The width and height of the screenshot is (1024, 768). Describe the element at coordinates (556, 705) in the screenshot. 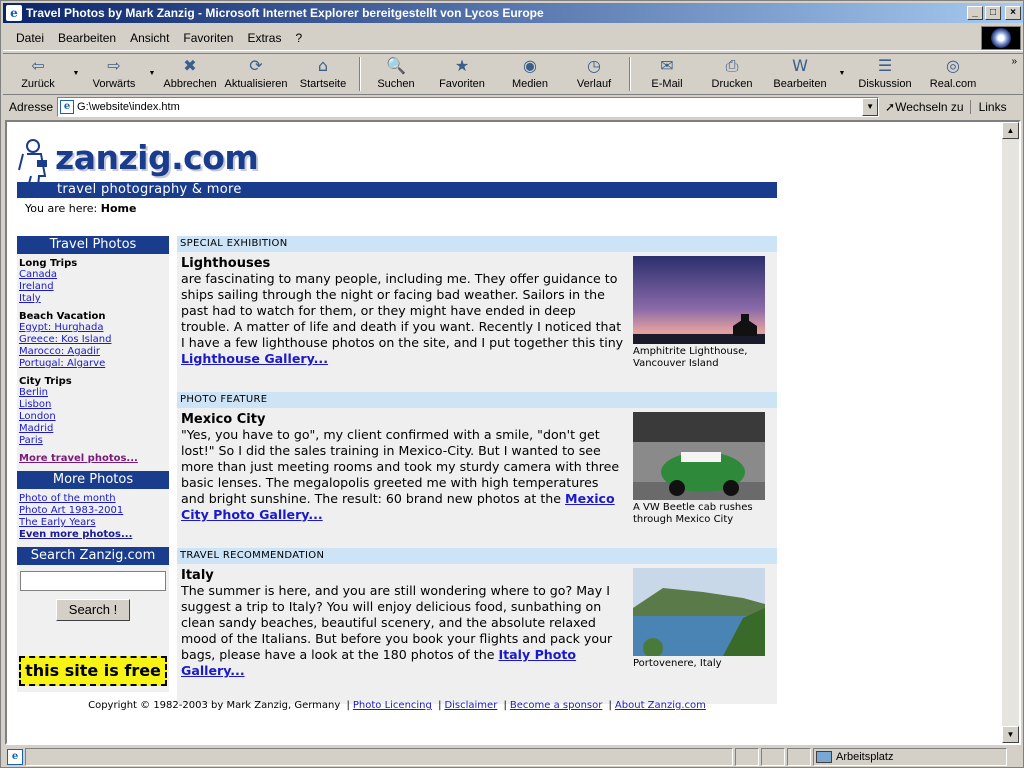

I see `footer-link-sponsor: Become a sponsor` at that location.